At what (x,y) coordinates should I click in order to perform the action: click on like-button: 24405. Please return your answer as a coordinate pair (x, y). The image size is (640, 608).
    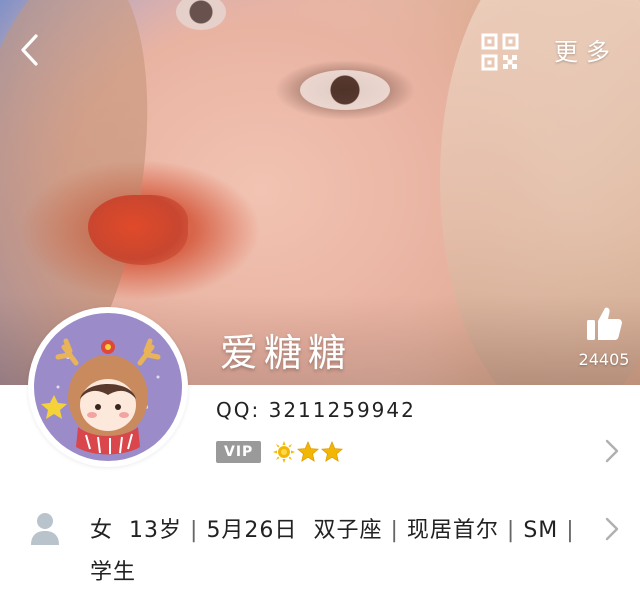
    Looking at the image, I should click on (604, 336).